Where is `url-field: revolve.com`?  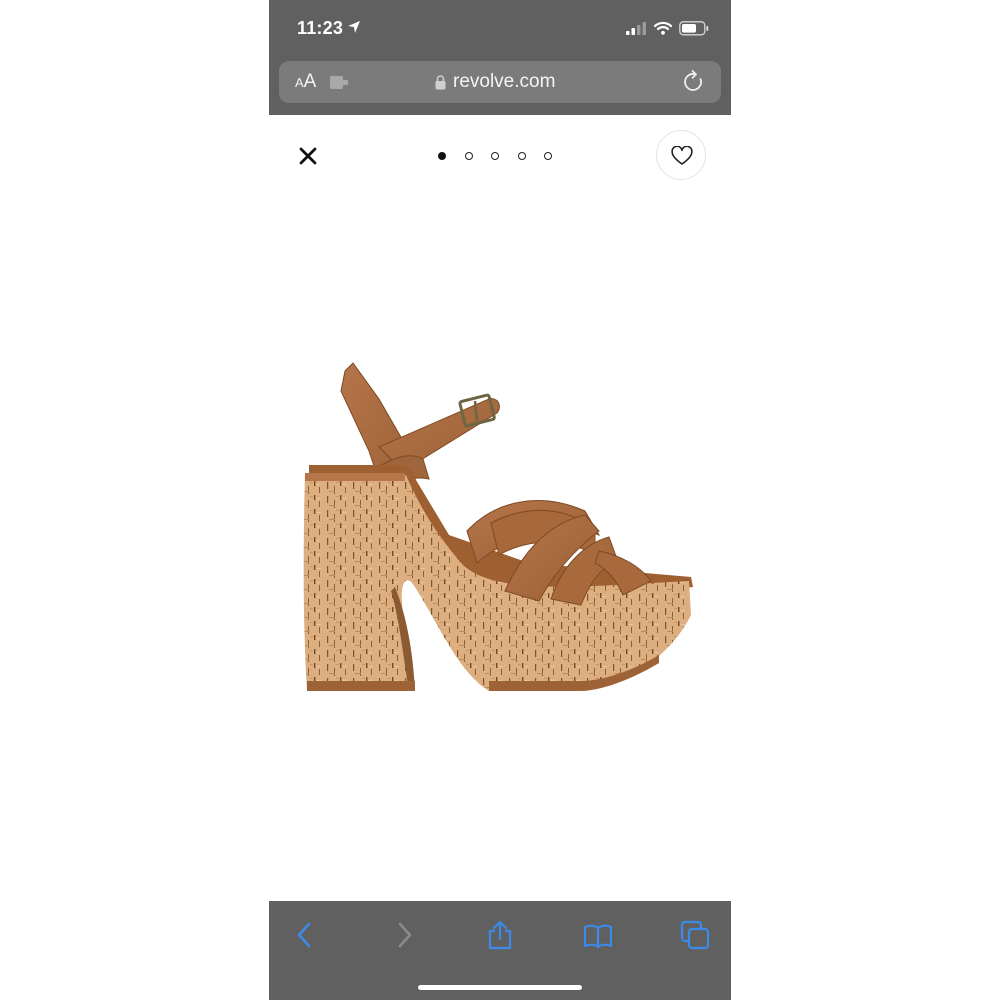 url-field: revolve.com is located at coordinates (495, 82).